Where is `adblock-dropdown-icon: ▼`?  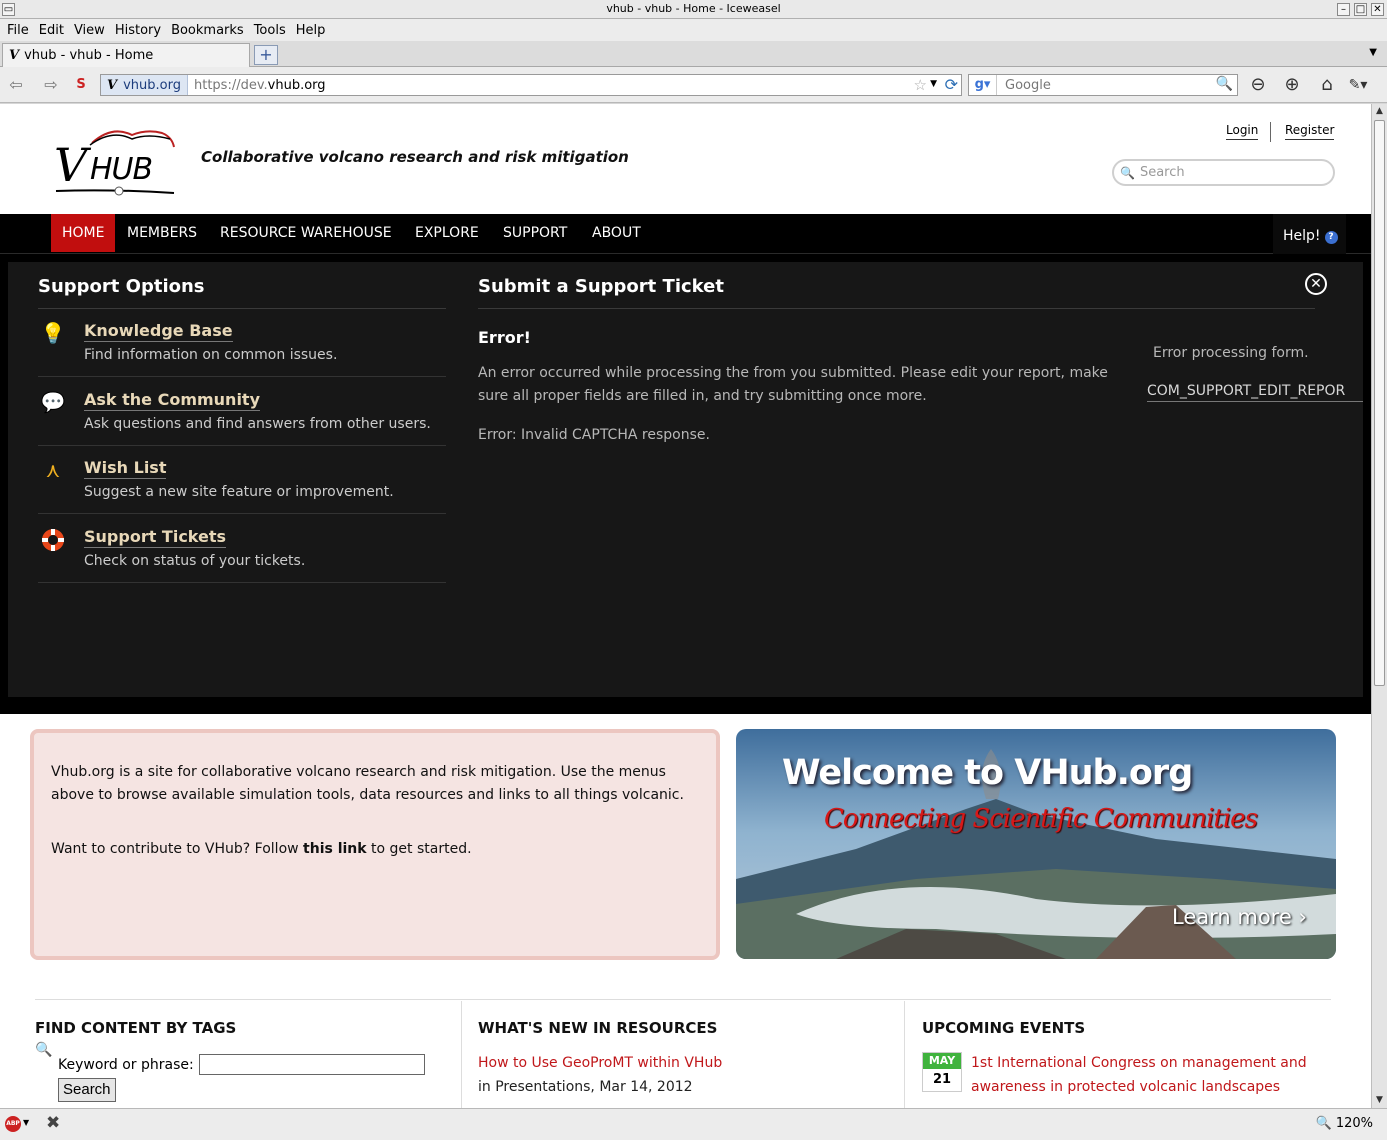
adblock-dropdown-icon: ▼ is located at coordinates (26, 1122).